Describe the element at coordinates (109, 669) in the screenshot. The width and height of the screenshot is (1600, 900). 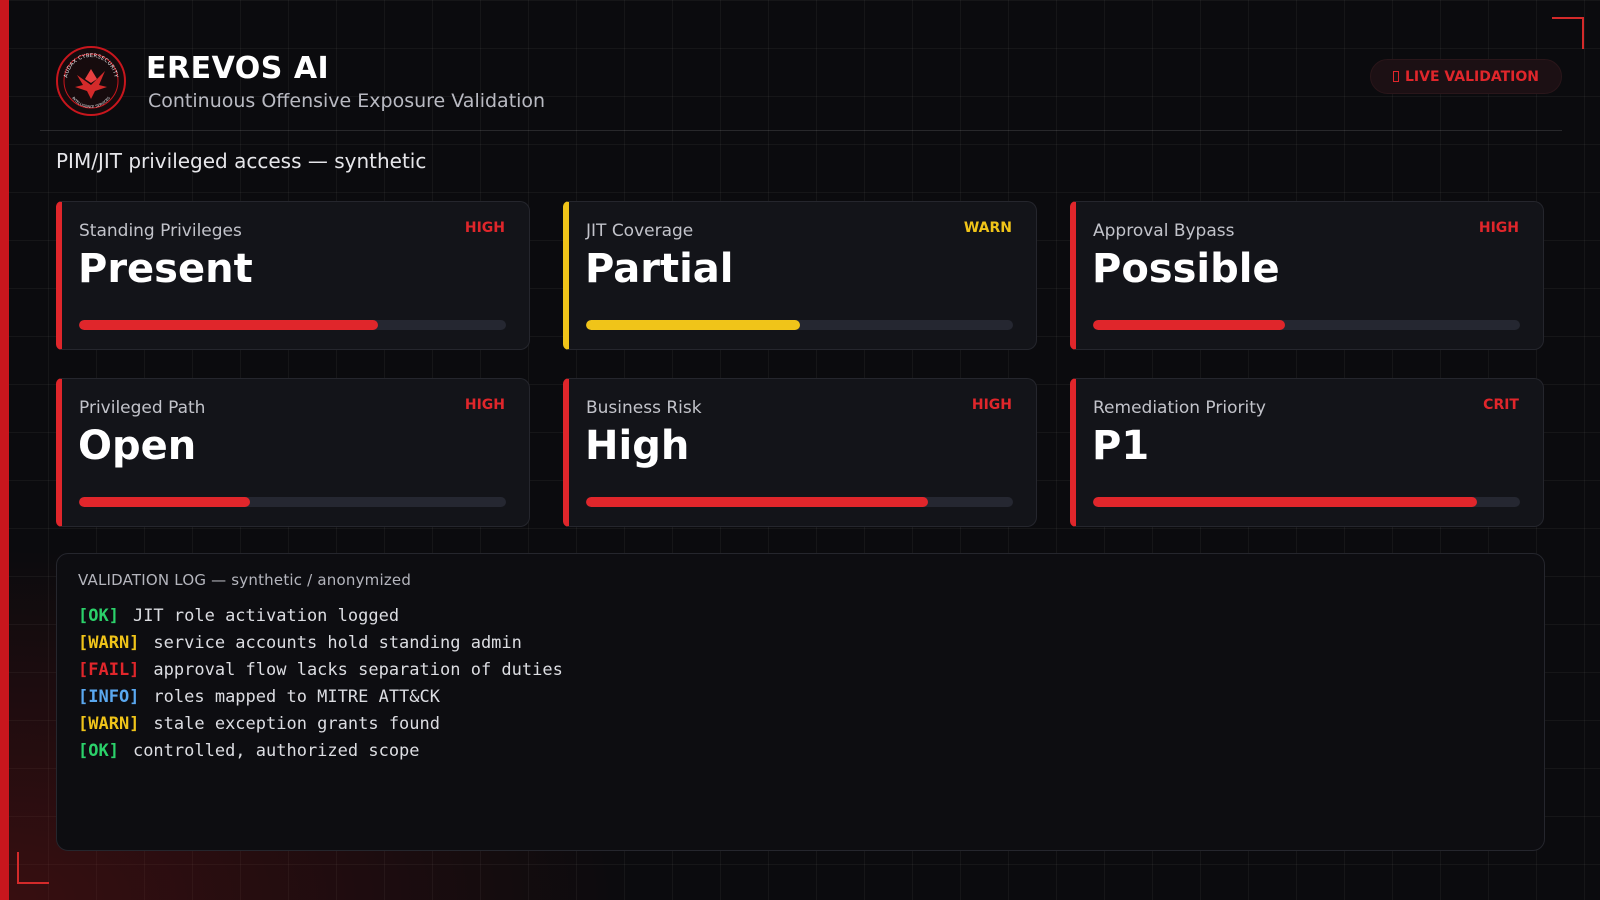
I see `log-tag: [FAIL]` at that location.